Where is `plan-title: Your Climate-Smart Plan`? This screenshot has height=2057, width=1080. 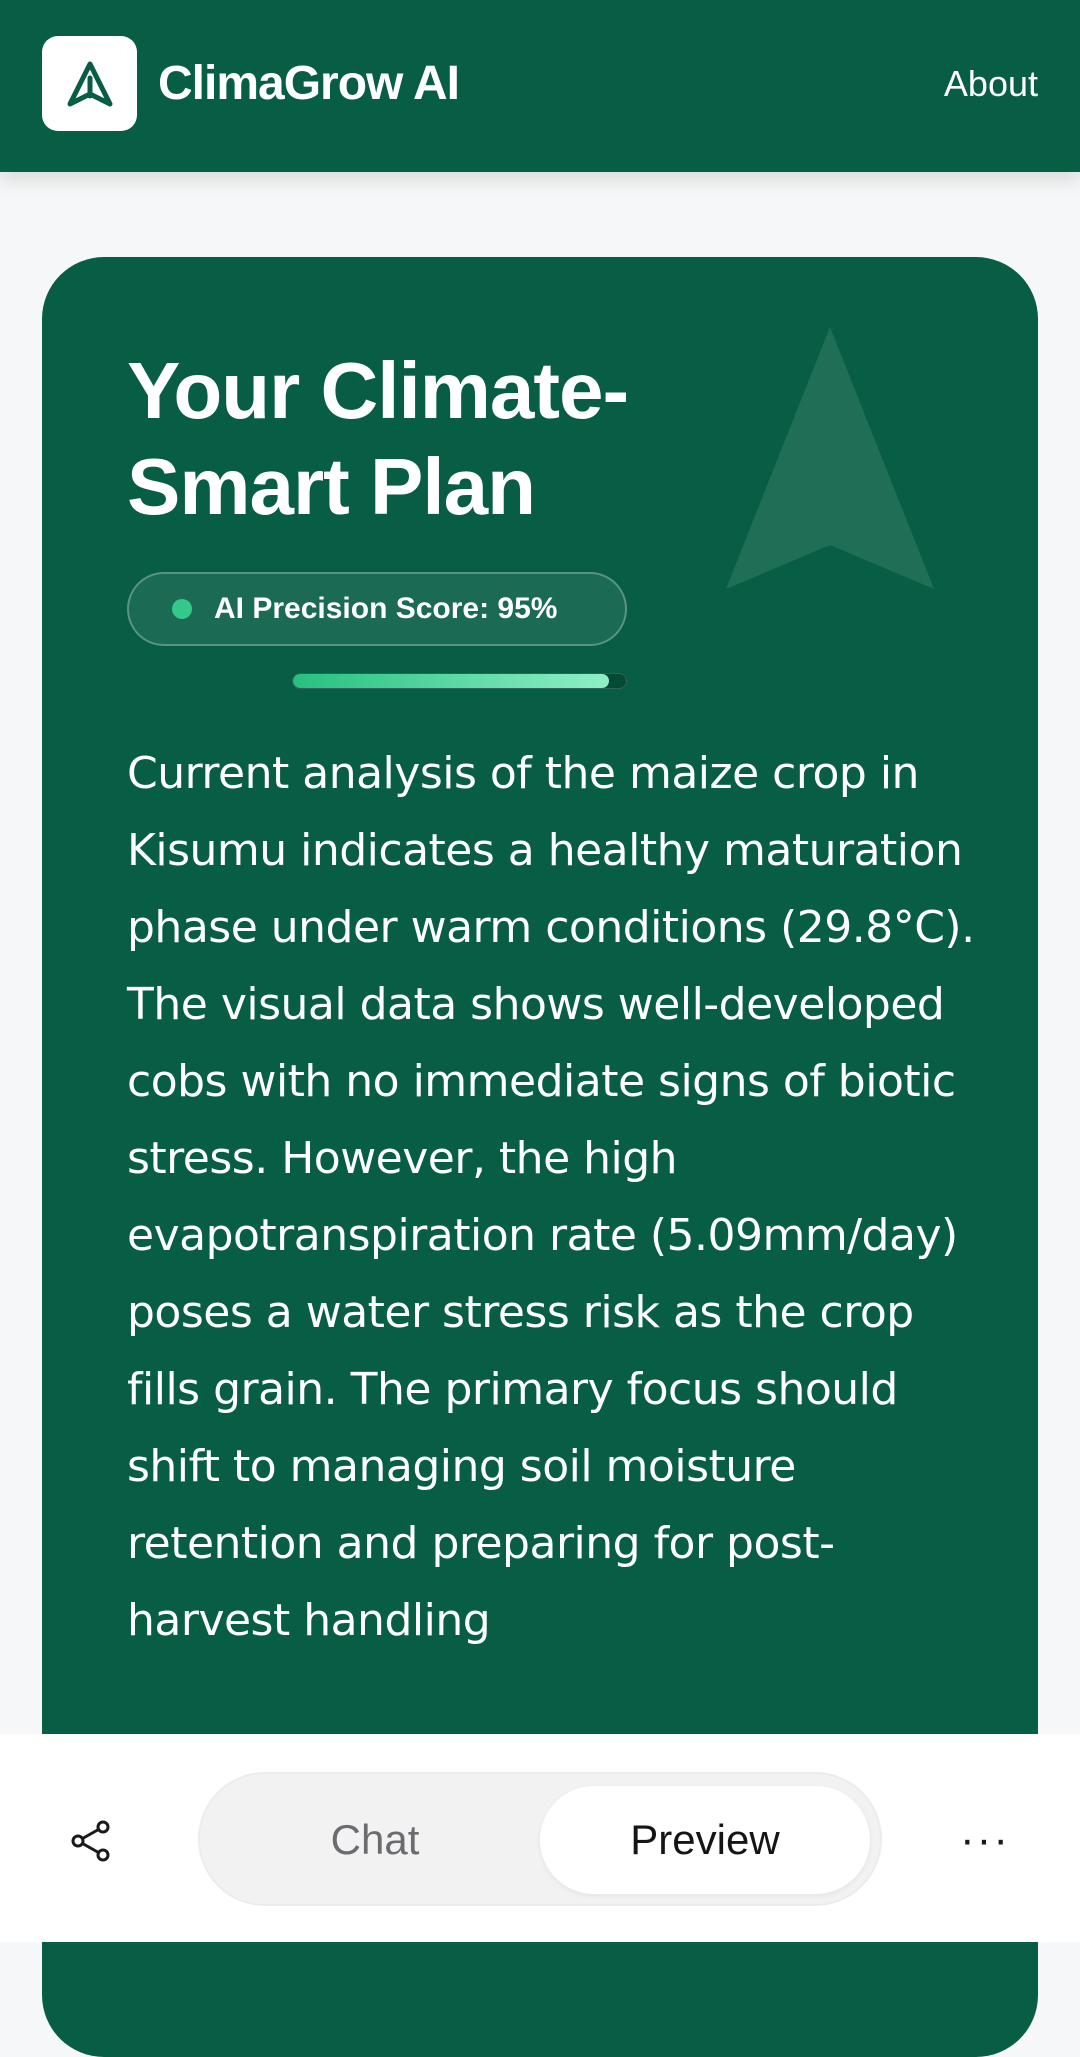
plan-title: Your Climate-Smart Plan is located at coordinates (378, 438).